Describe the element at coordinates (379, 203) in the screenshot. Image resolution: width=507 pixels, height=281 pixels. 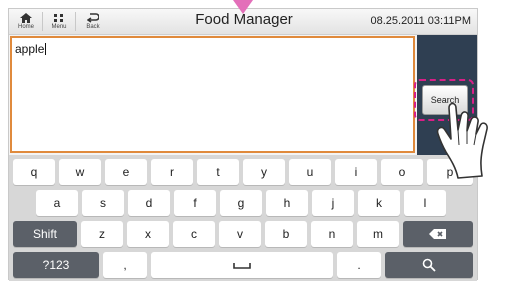
I see `key-k: k` at that location.